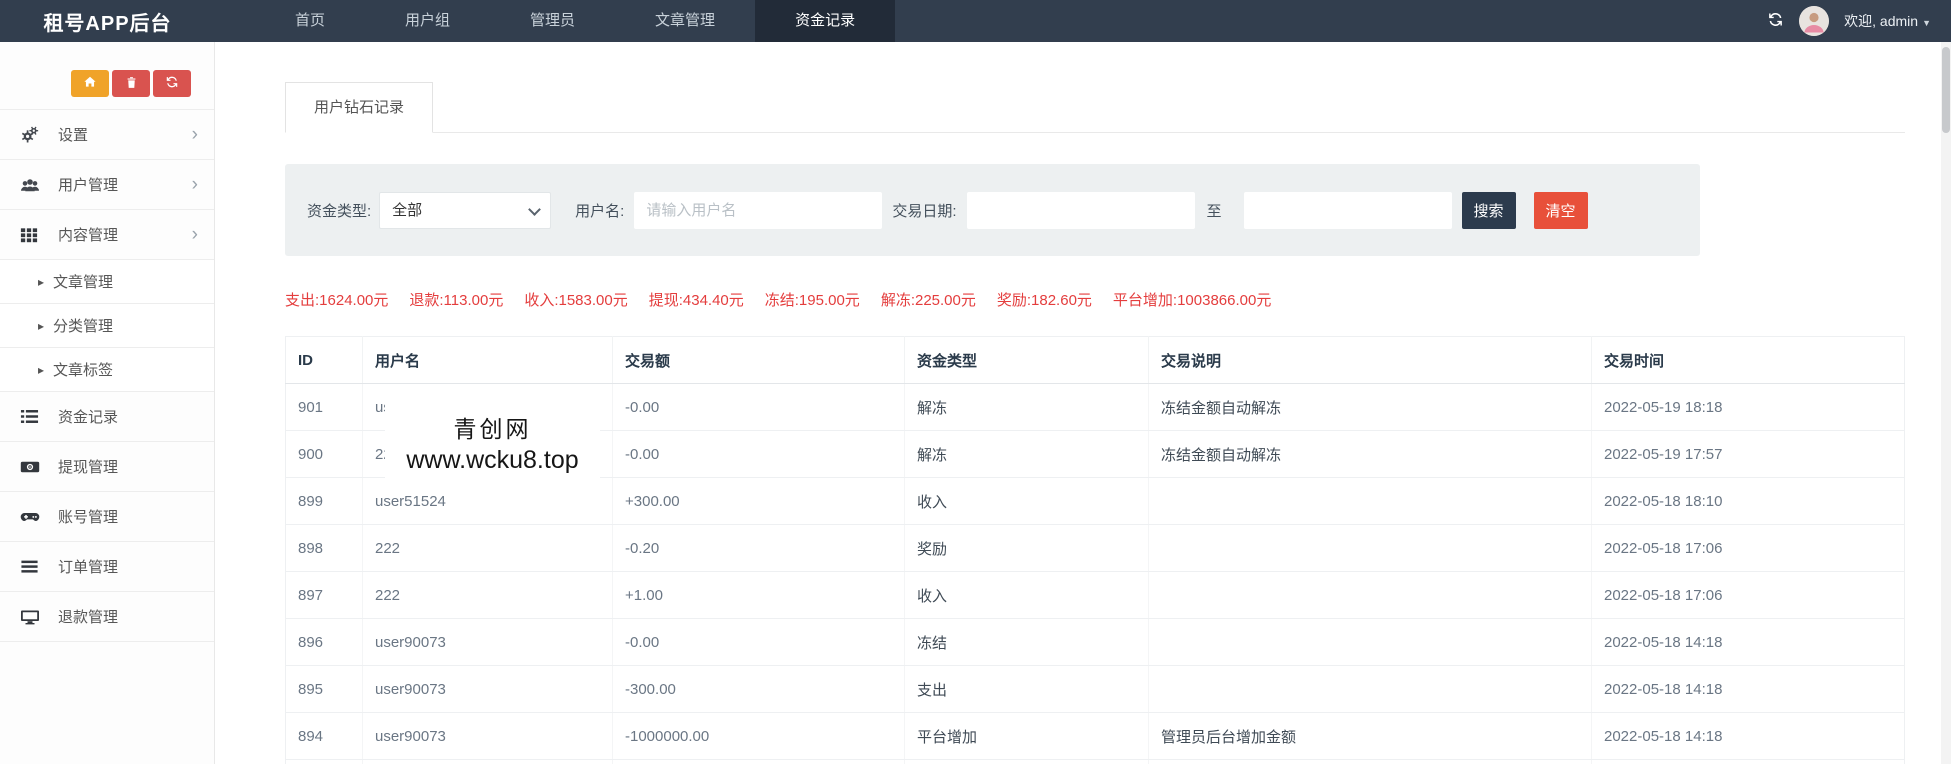 Image resolution: width=1951 pixels, height=764 pixels. What do you see at coordinates (107, 282) in the screenshot?
I see `sidebar-item-article-management: ▸ 文章管理` at bounding box center [107, 282].